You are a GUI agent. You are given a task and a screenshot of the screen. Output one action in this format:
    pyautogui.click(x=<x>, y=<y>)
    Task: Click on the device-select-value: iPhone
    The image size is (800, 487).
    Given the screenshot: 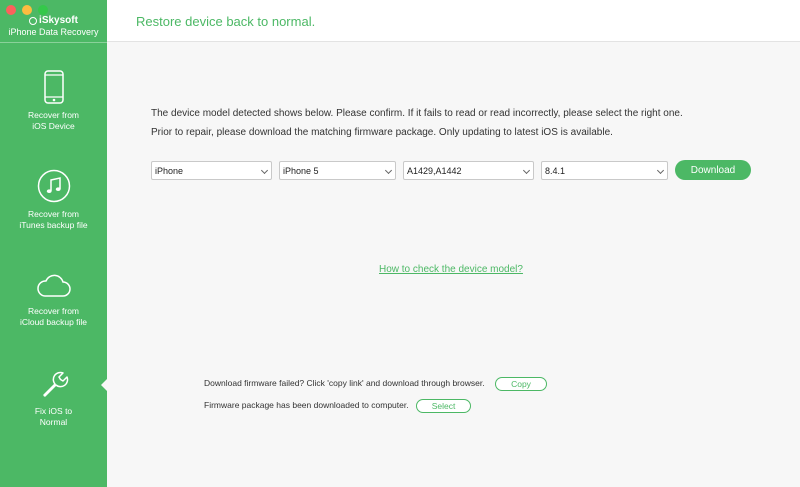 What is the action you would take?
    pyautogui.click(x=169, y=171)
    